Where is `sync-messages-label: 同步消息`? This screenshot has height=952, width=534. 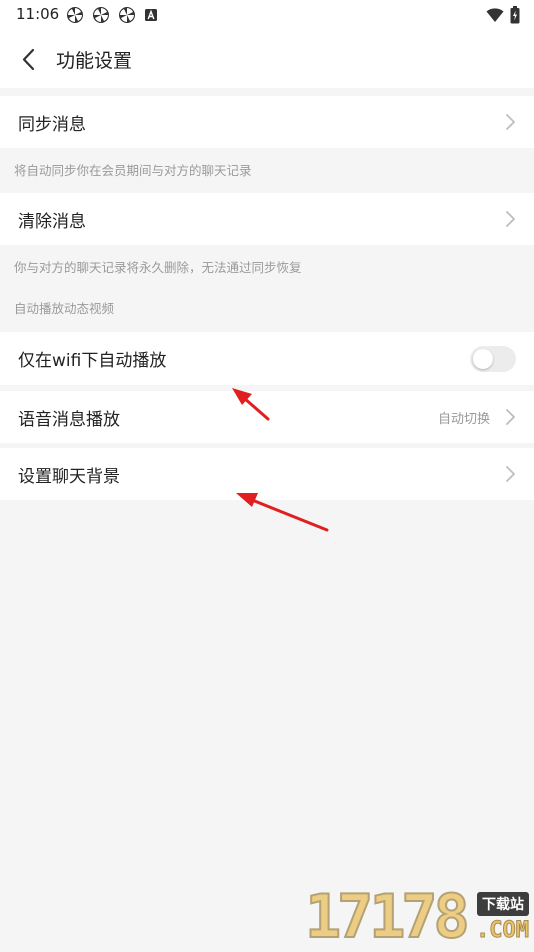 sync-messages-label: 同步消息 is located at coordinates (52, 125).